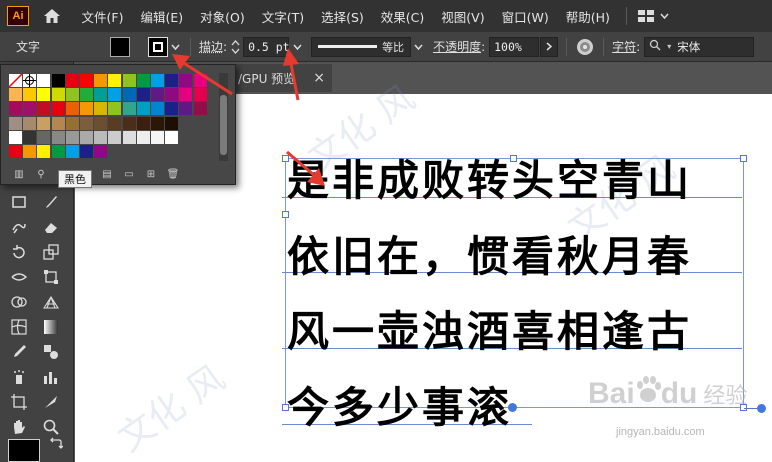 Image resolution: width=772 pixels, height=462 pixels. What do you see at coordinates (51, 277) in the screenshot?
I see `free-transform-tool-icon` at bounding box center [51, 277].